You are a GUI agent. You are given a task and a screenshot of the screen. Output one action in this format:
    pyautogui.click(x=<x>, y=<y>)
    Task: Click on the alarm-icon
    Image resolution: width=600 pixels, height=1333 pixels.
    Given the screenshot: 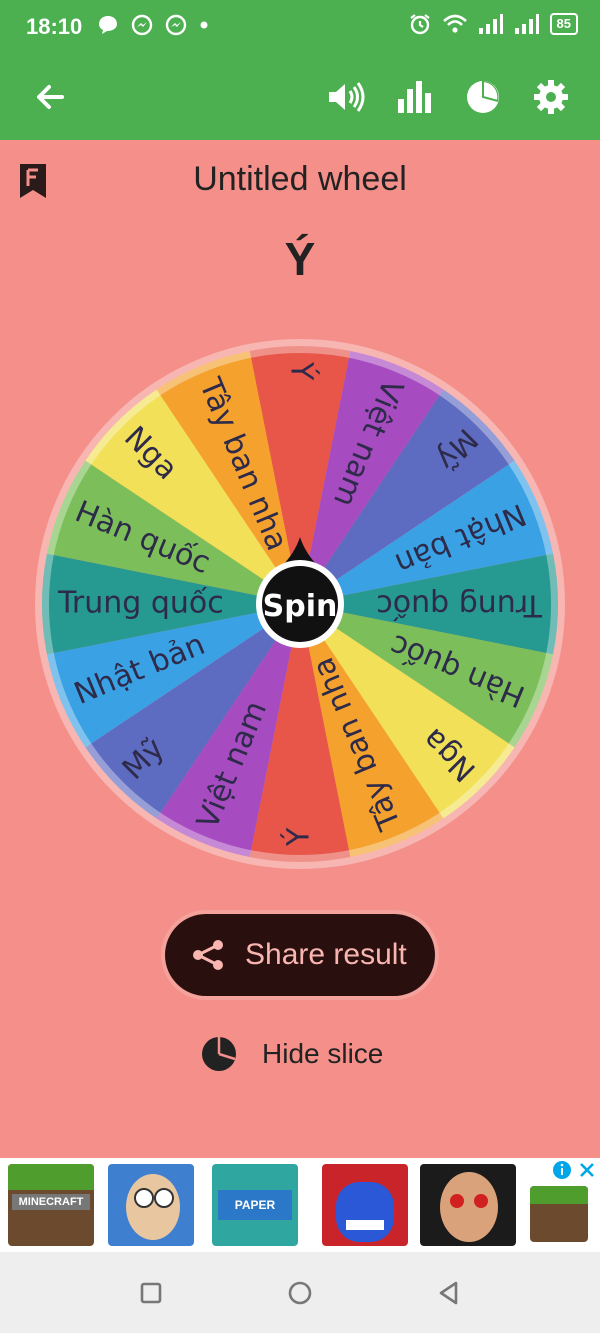 What is the action you would take?
    pyautogui.click(x=419, y=24)
    